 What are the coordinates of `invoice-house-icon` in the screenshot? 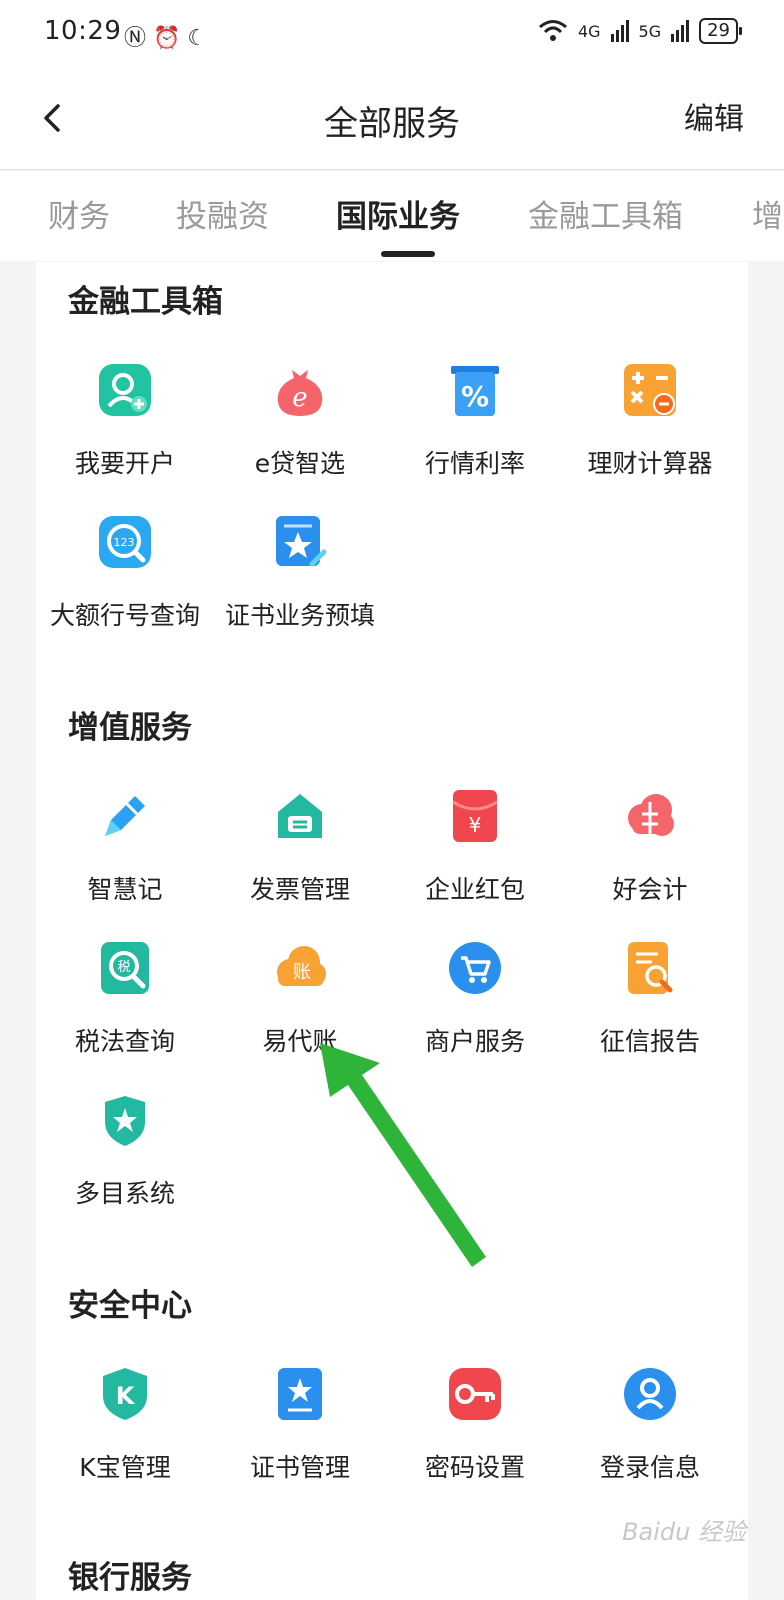 It's located at (300, 816).